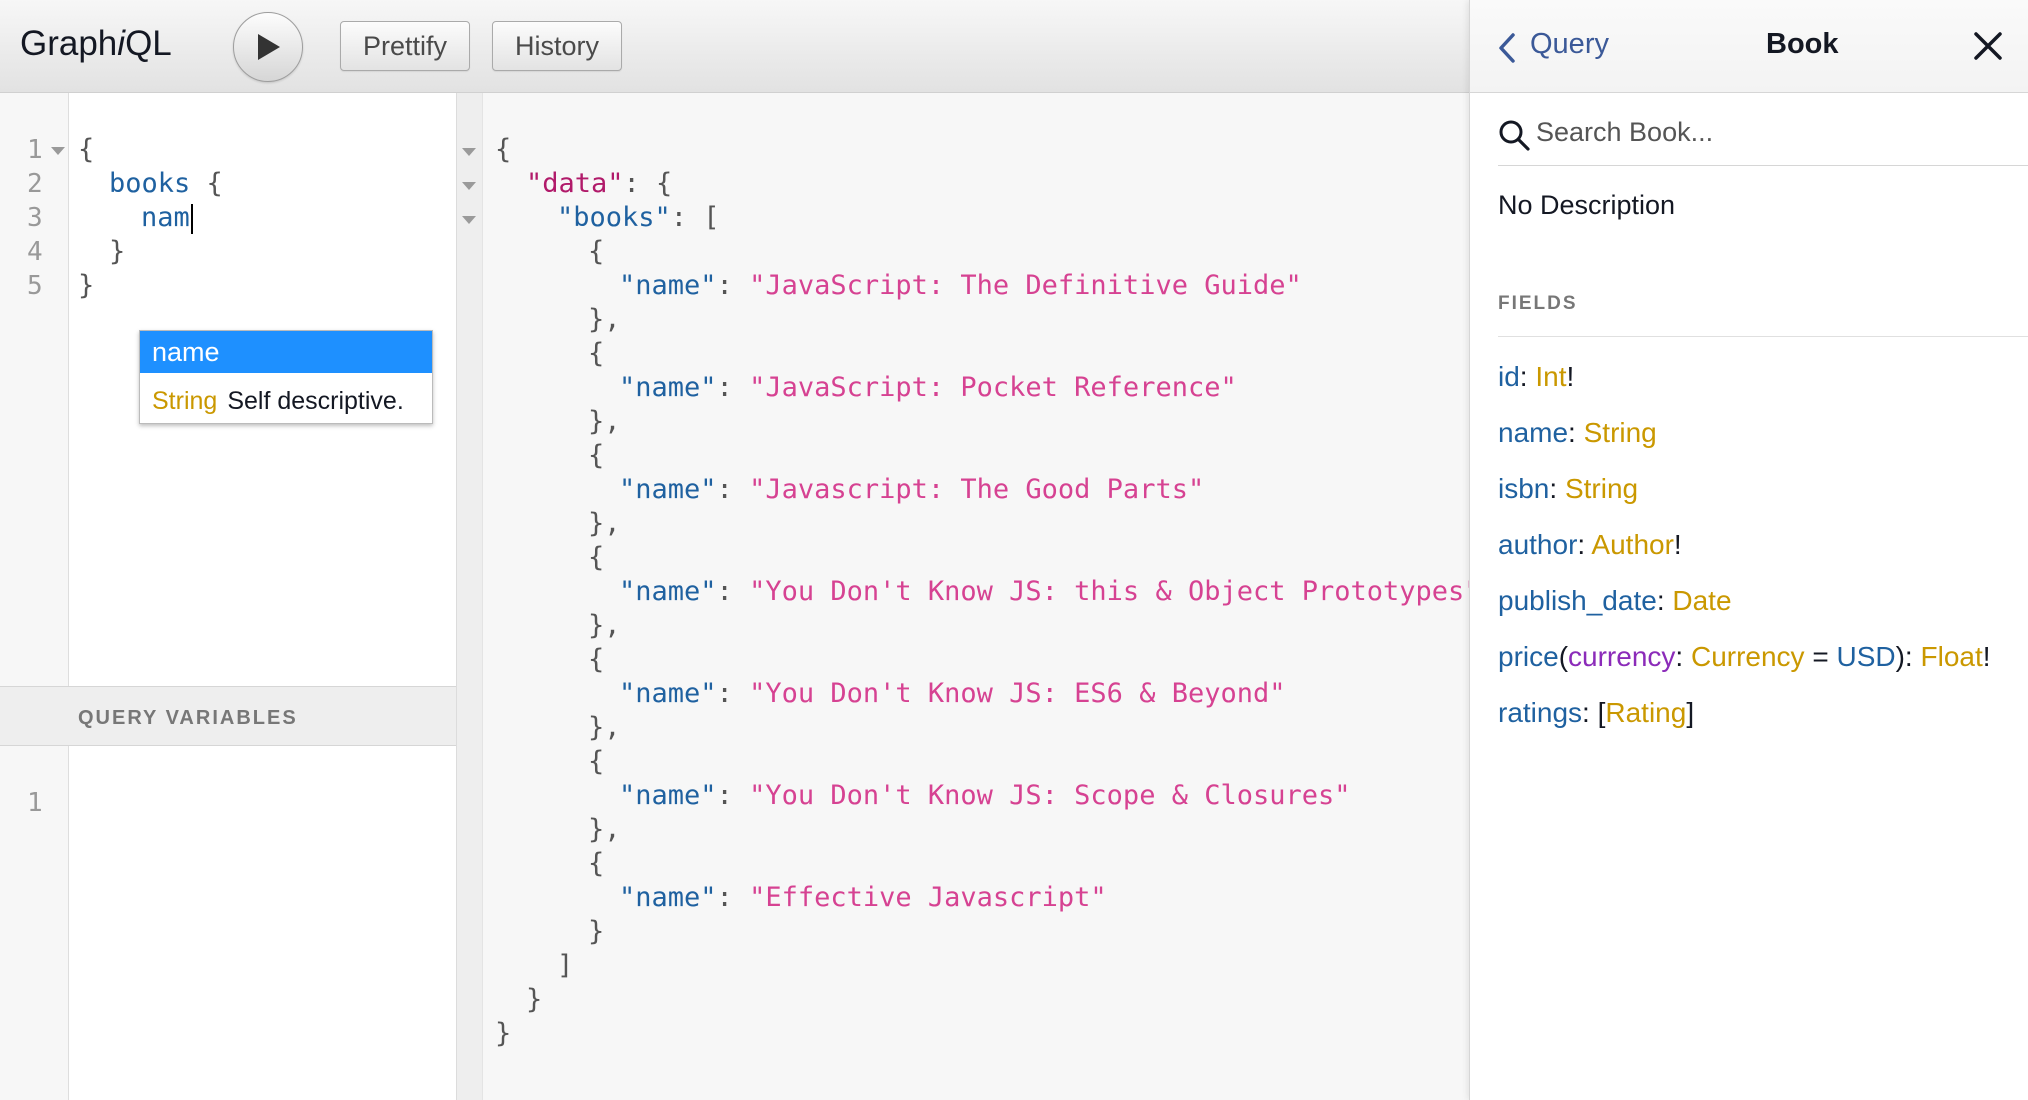 Image resolution: width=2028 pixels, height=1100 pixels. Describe the element at coordinates (315, 401) in the screenshot. I see `autocomplete-description: Self descriptive.` at that location.